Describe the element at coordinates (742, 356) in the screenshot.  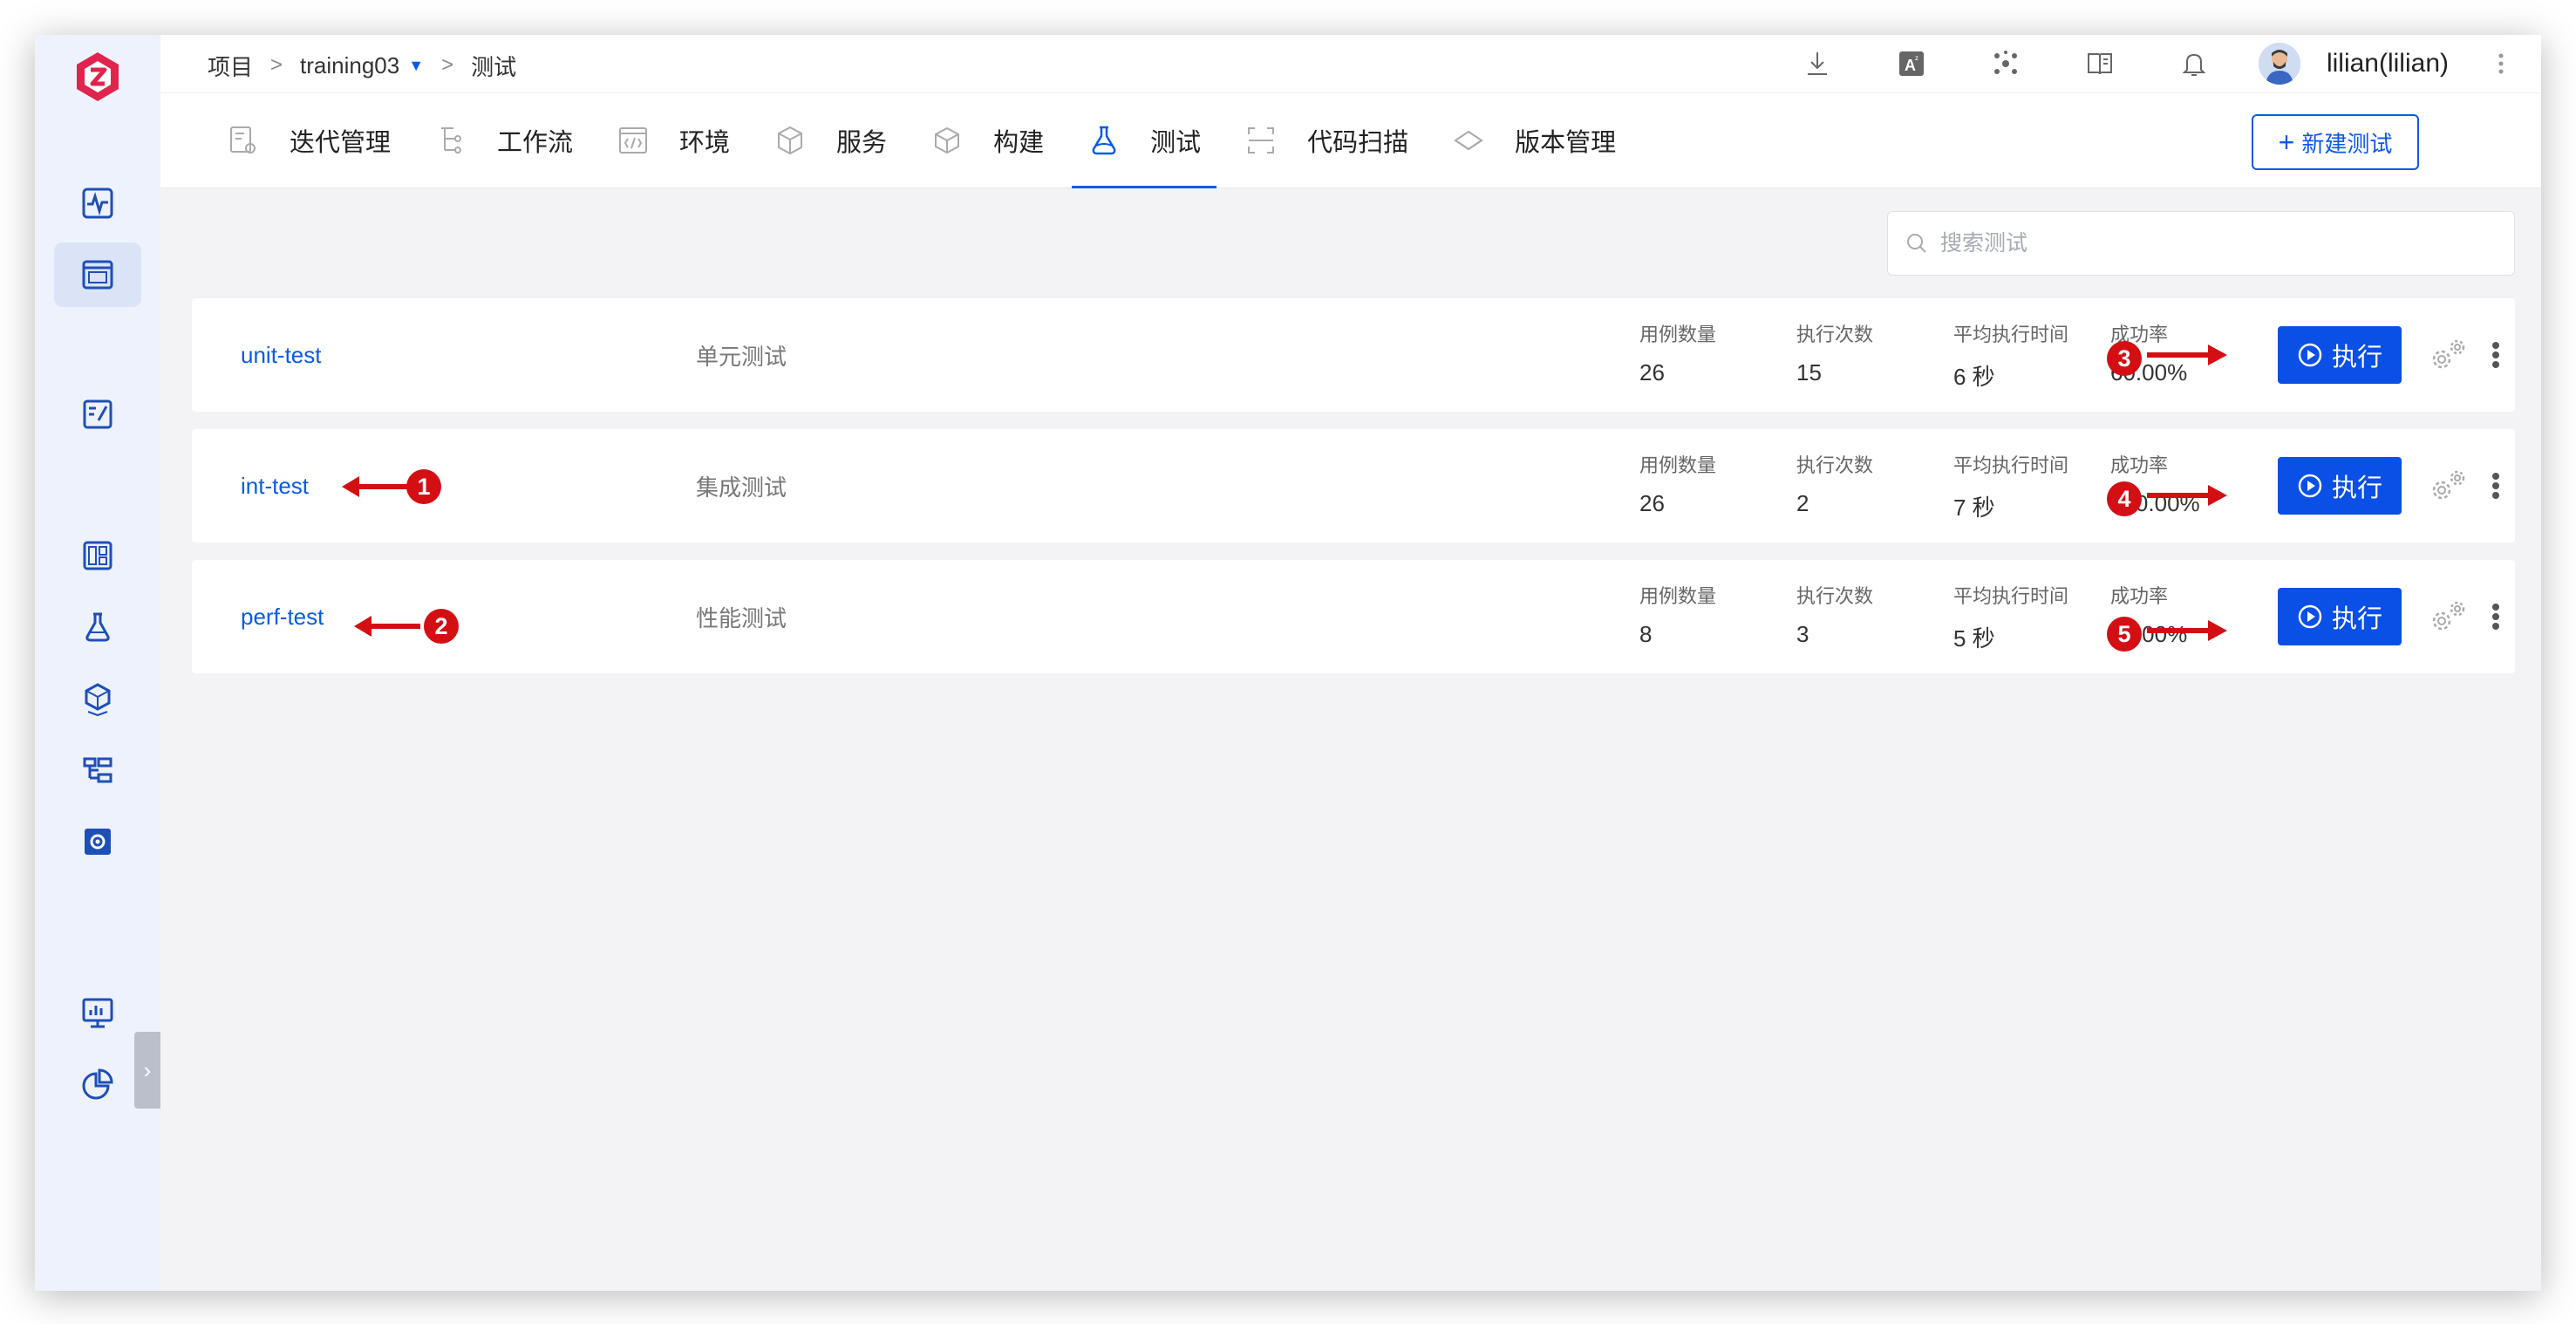
I see `test-description: 单元测试` at that location.